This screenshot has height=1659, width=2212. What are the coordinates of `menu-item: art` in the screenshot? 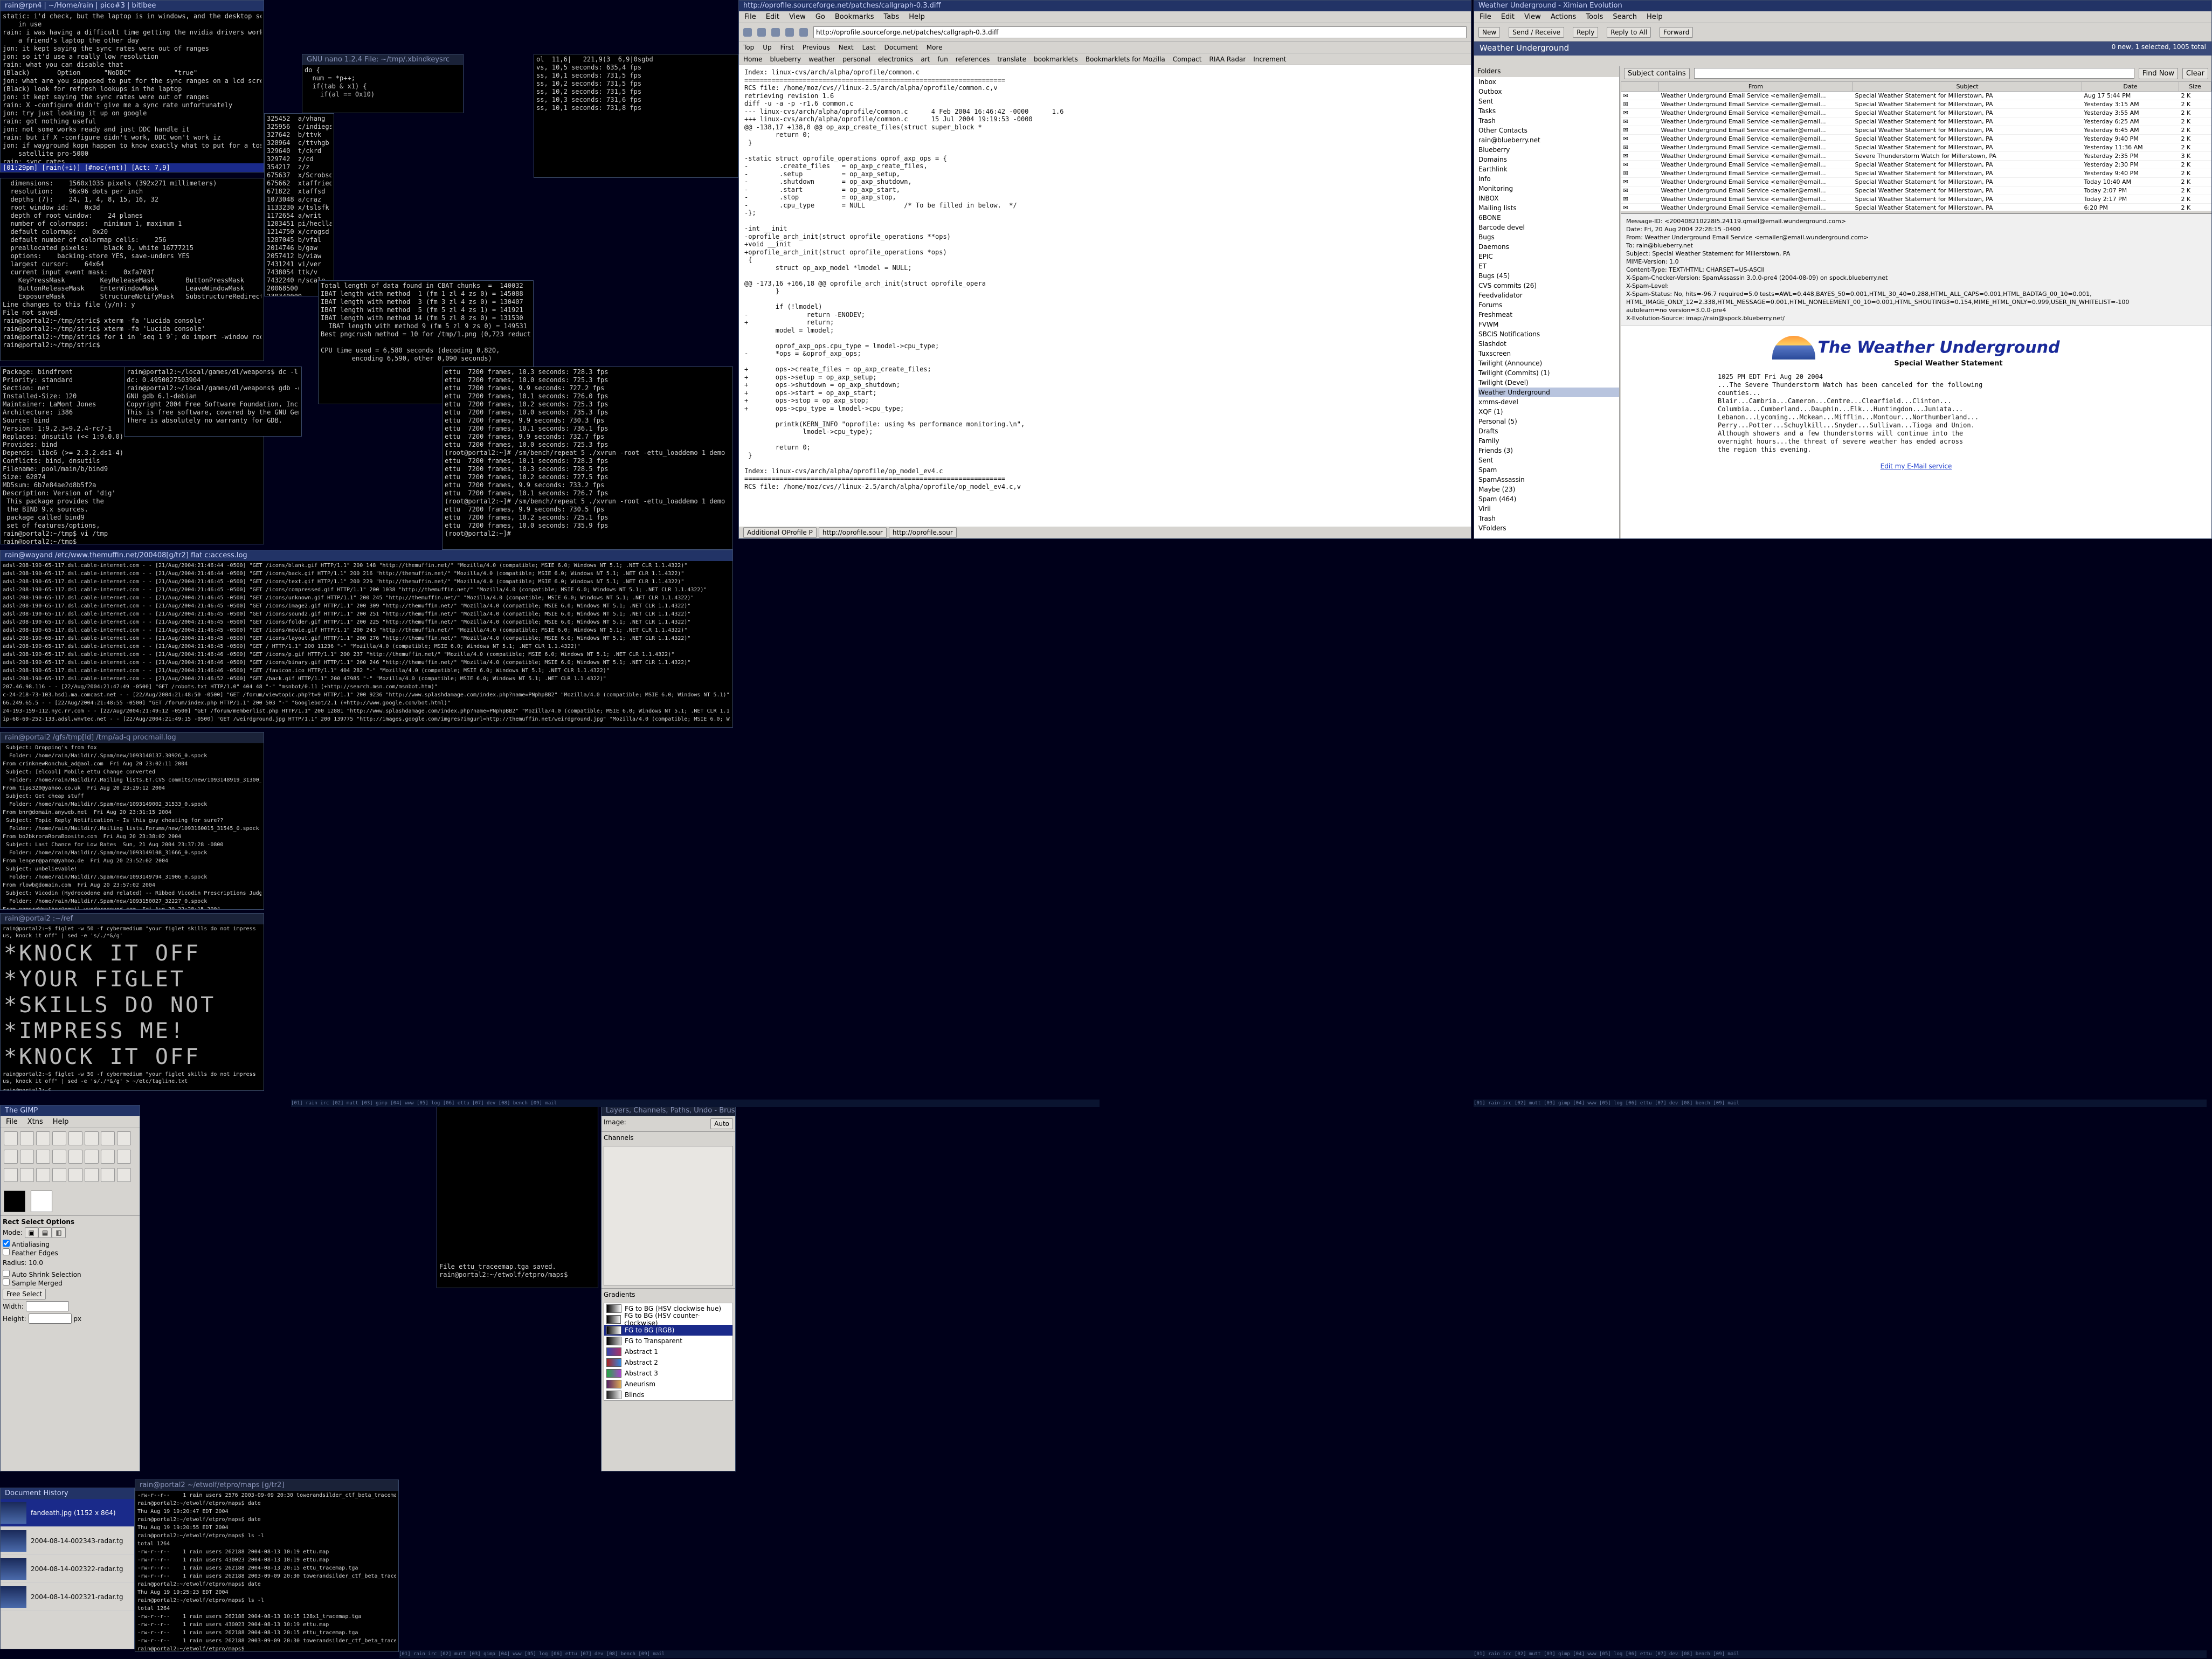 It's located at (925, 59).